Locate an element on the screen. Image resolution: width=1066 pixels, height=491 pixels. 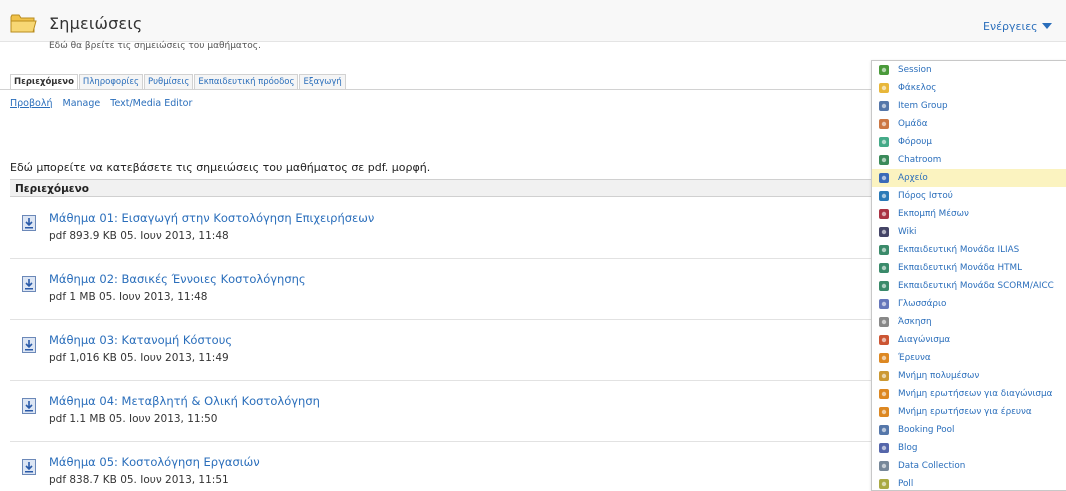
menu-item-label: Εκπαιδευτική Μονάδα HTML is located at coordinates (960, 268).